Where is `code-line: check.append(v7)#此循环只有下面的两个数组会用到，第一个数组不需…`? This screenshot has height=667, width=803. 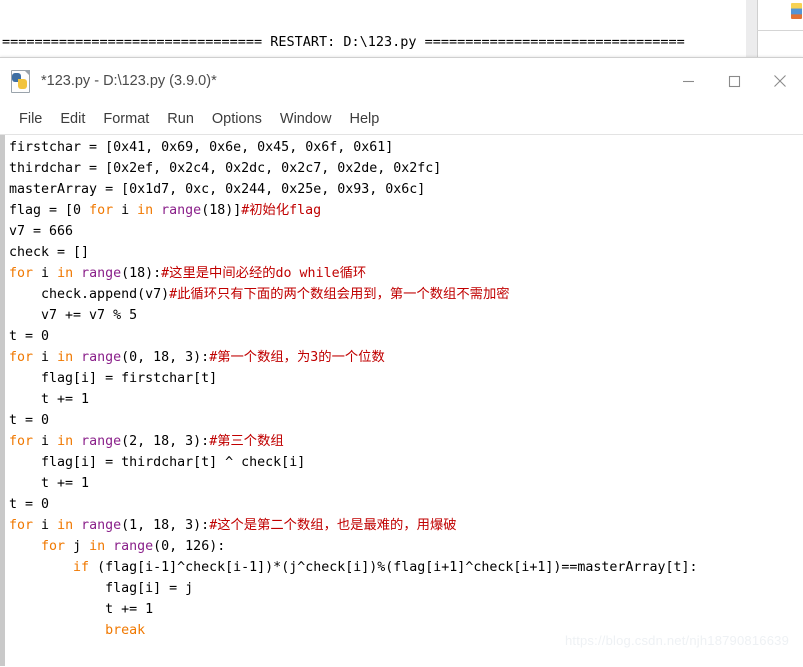
code-line: check.append(v7)#此循环只有下面的两个数组会用到，第一个数组不需… is located at coordinates (406, 294).